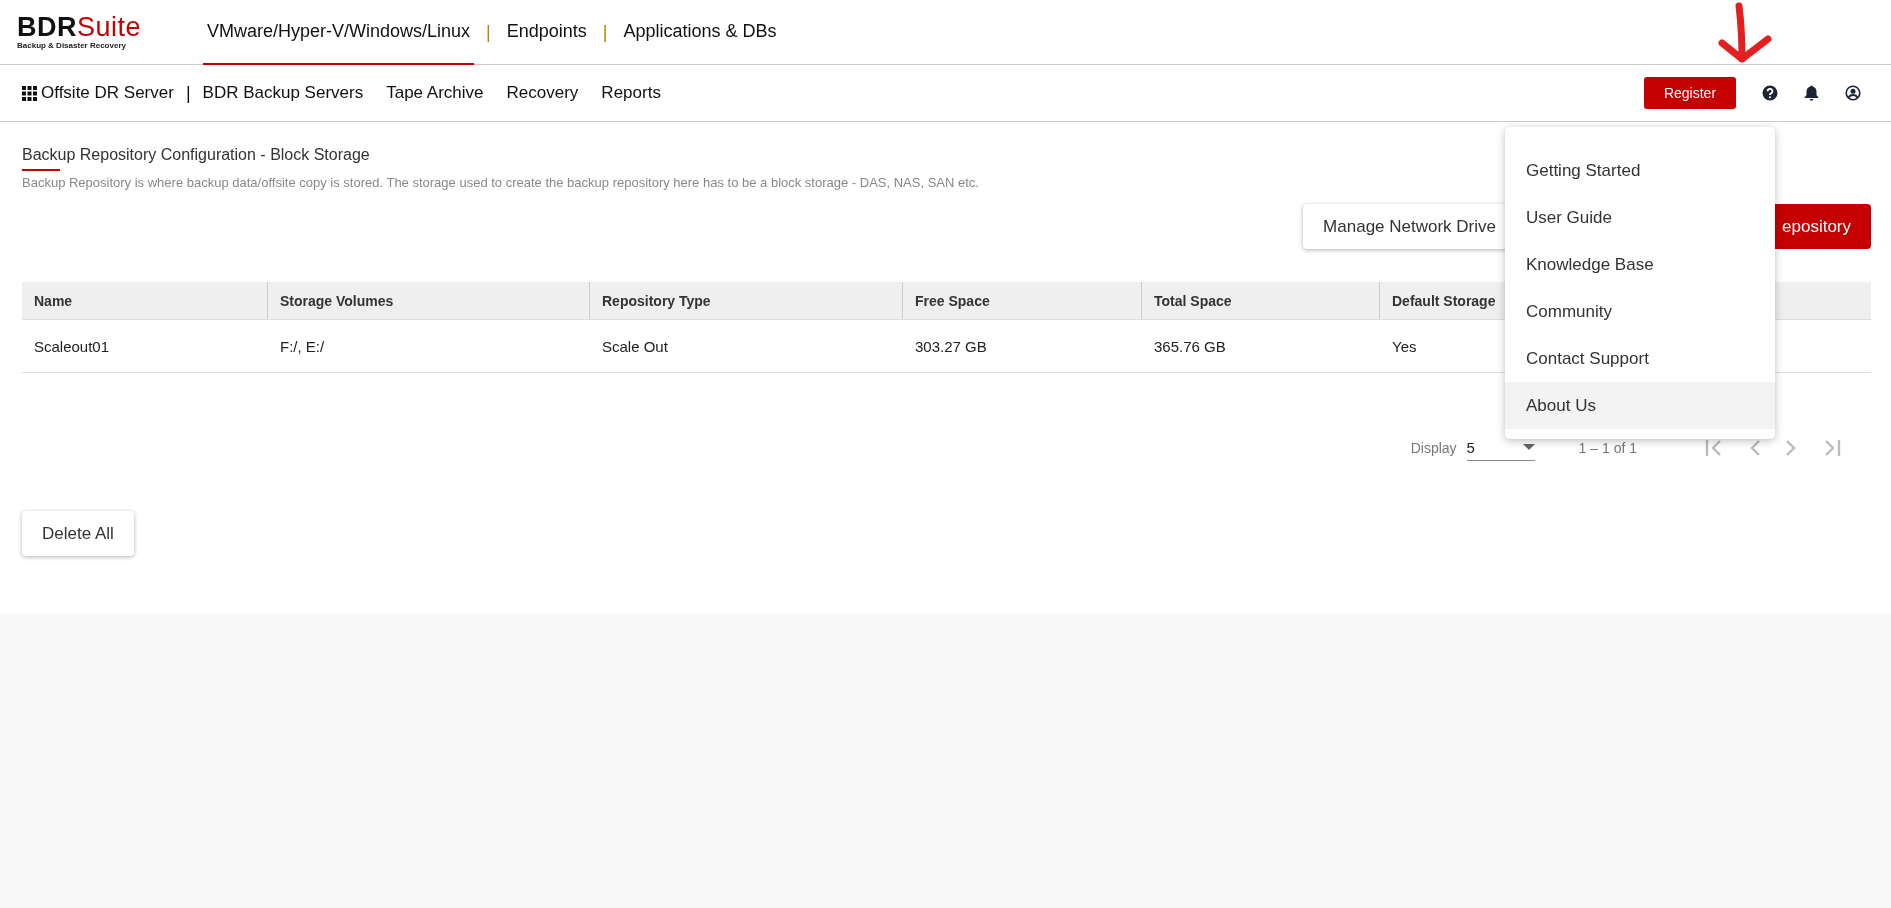 The width and height of the screenshot is (1891, 908). What do you see at coordinates (72, 45) in the screenshot?
I see `logo-tagline: Backup & Disaster Recovery` at bounding box center [72, 45].